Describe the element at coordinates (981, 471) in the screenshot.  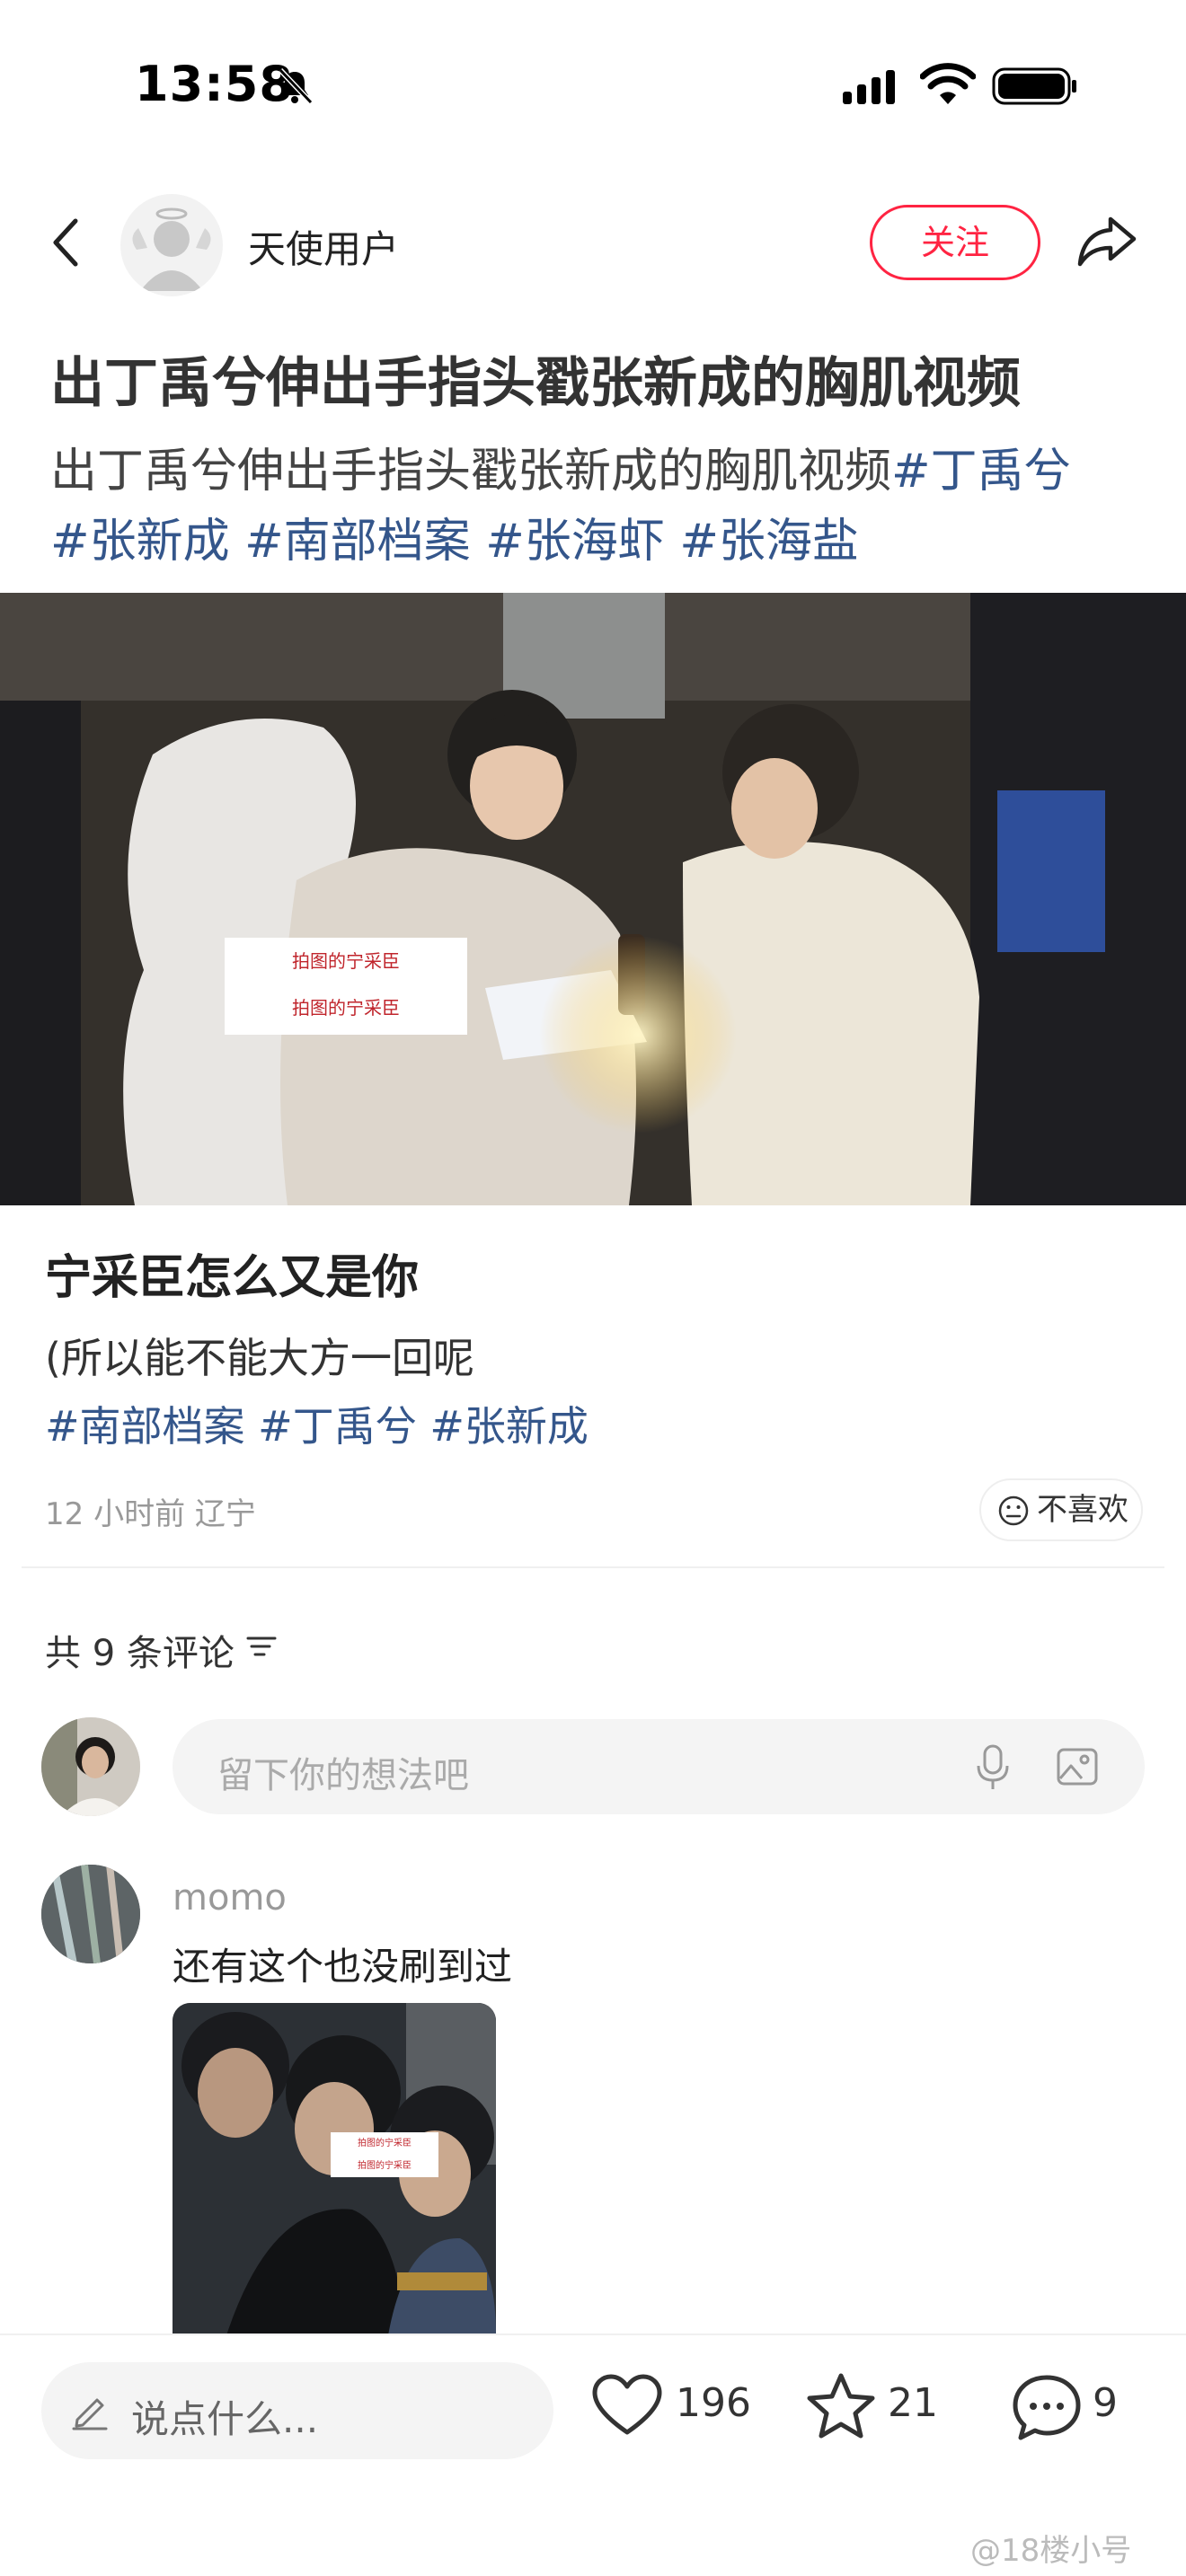
I see `hashtag: #丁禹兮` at that location.